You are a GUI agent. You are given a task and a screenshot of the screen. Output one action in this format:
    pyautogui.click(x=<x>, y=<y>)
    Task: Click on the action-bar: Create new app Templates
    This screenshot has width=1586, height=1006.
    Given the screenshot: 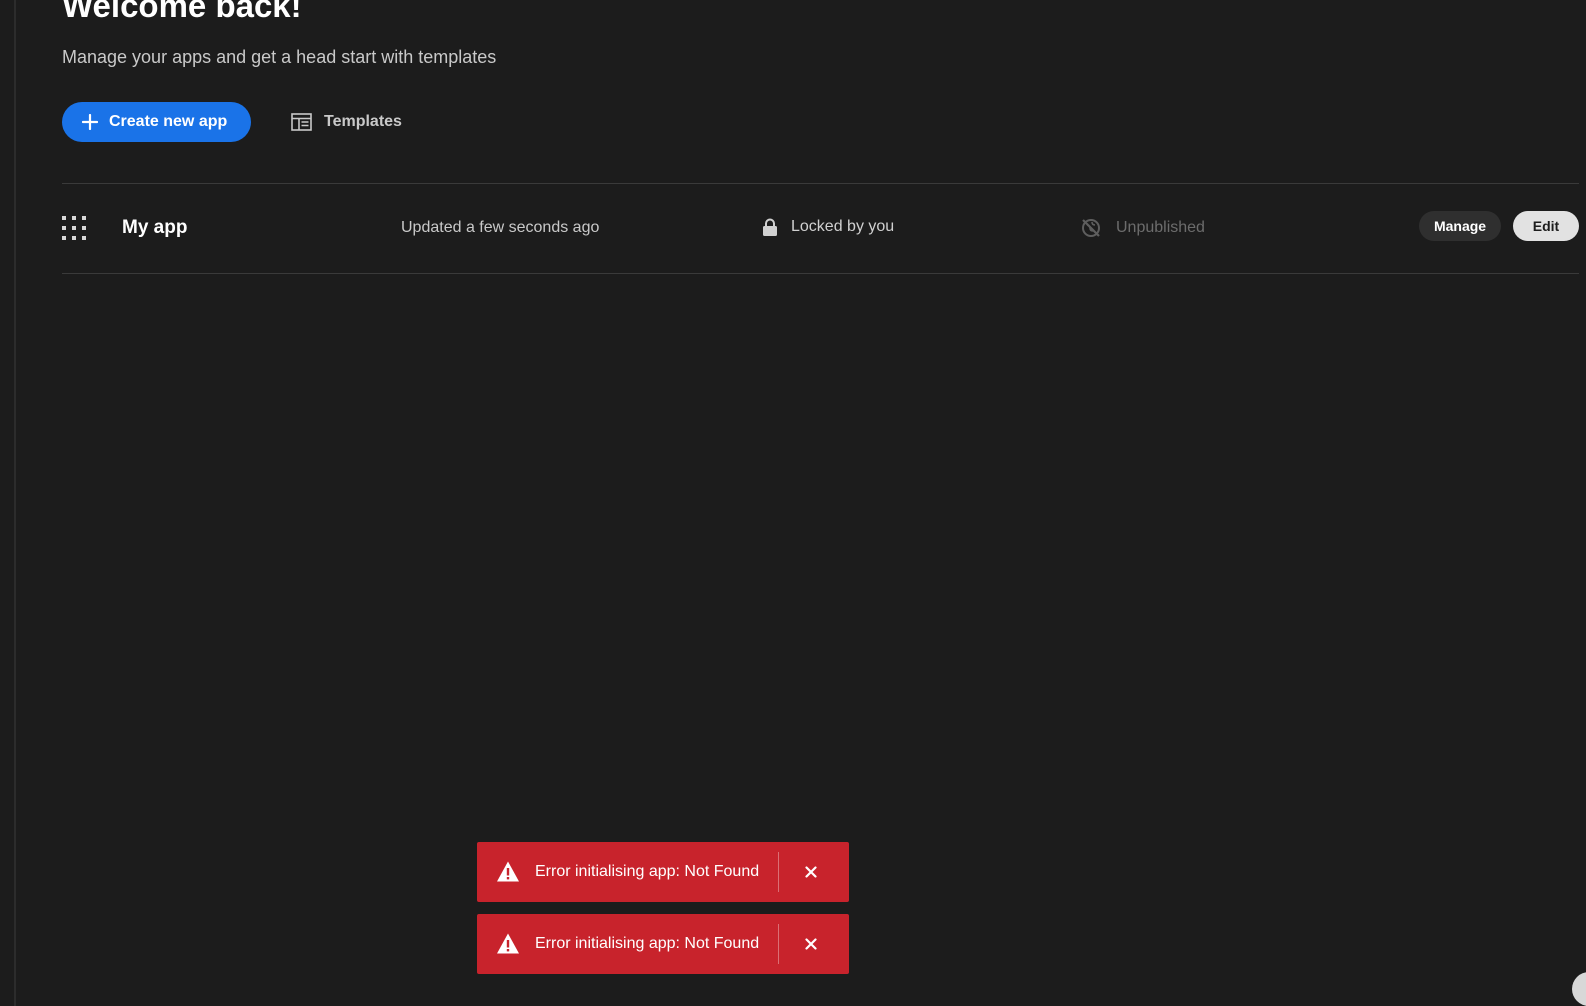 What is the action you would take?
    pyautogui.click(x=232, y=122)
    